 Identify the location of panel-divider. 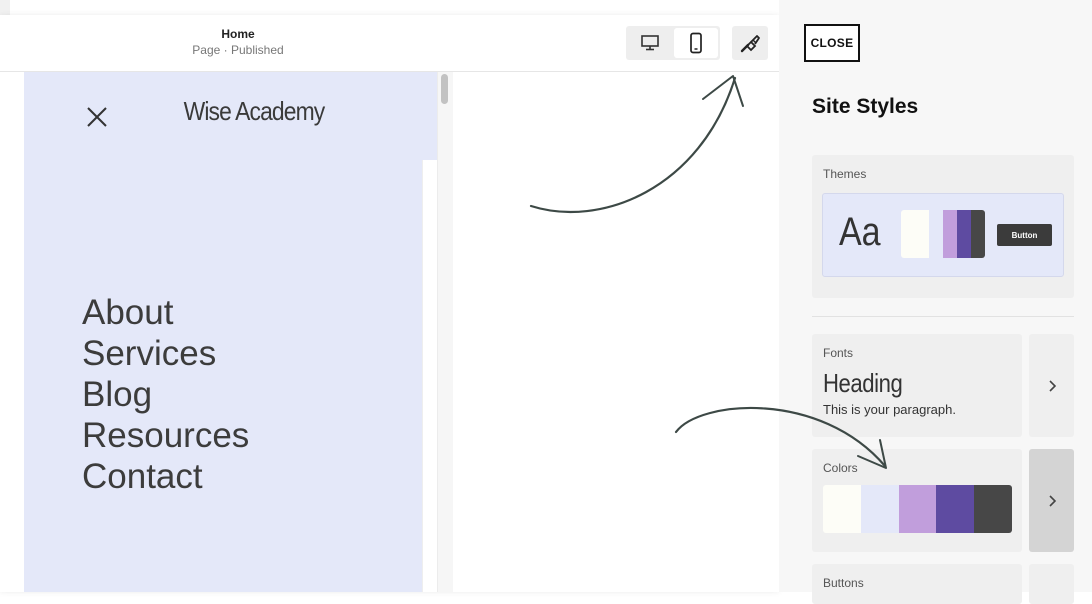
(943, 316).